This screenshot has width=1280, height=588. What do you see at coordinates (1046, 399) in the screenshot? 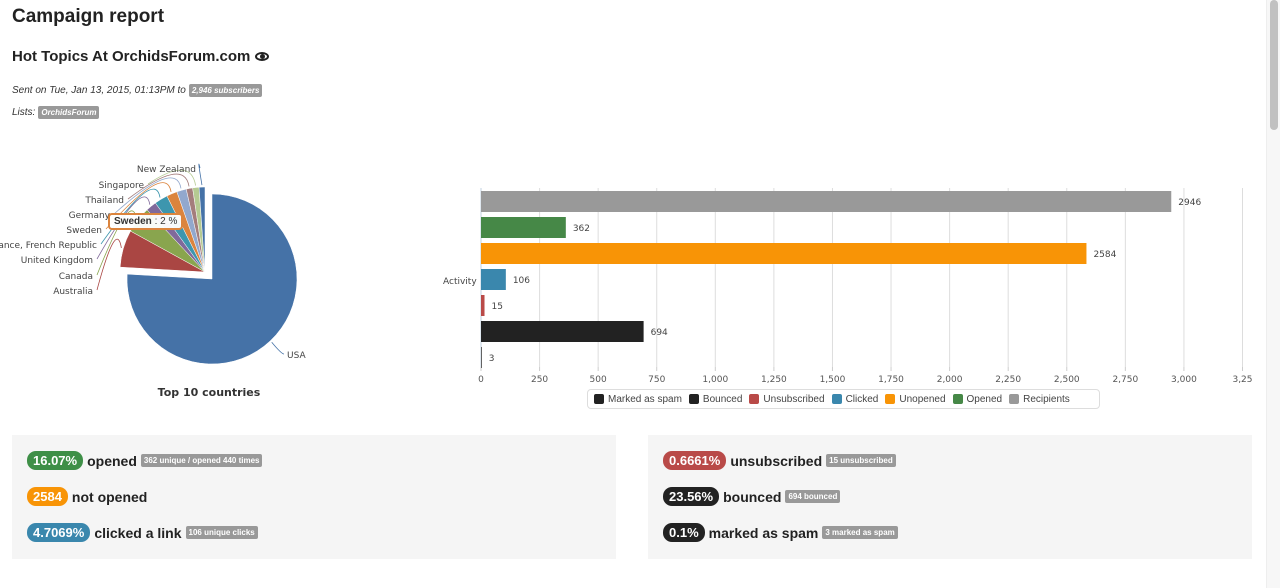
I see `legend-label: Recipients` at bounding box center [1046, 399].